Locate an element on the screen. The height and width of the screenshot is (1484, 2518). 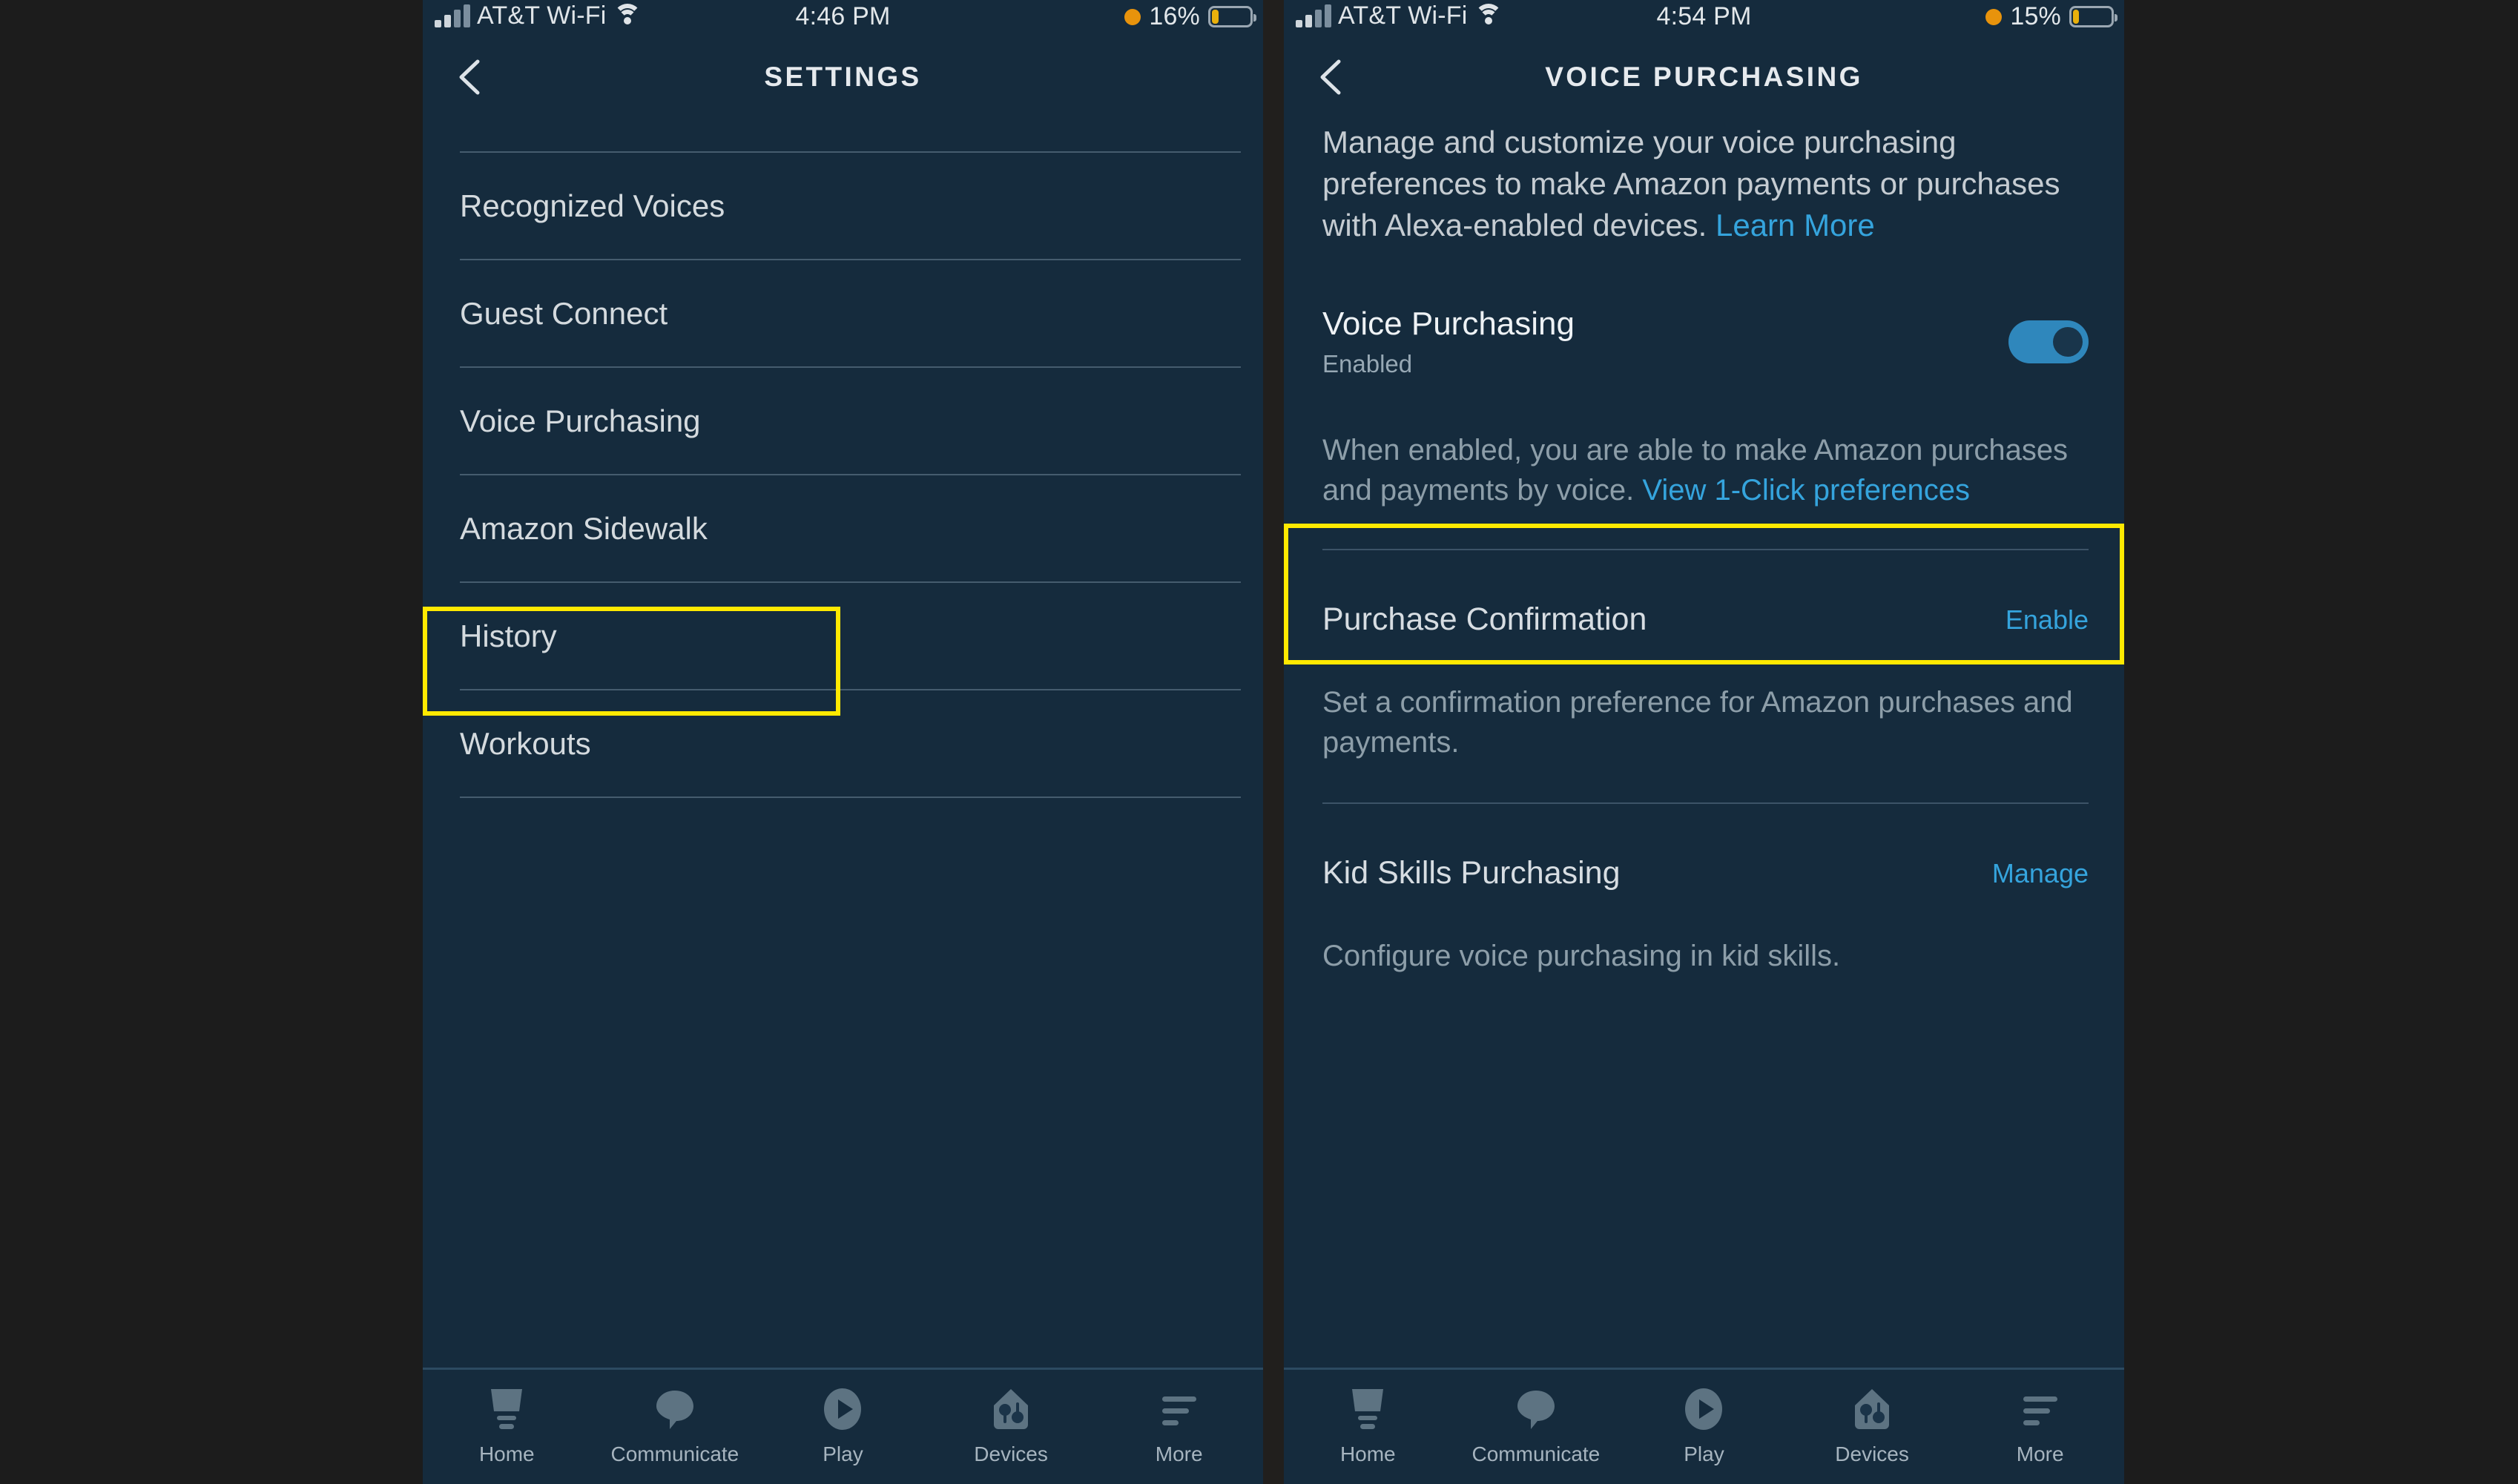
nav-bar: VOICE PURCHASING is located at coordinates (1704, 77).